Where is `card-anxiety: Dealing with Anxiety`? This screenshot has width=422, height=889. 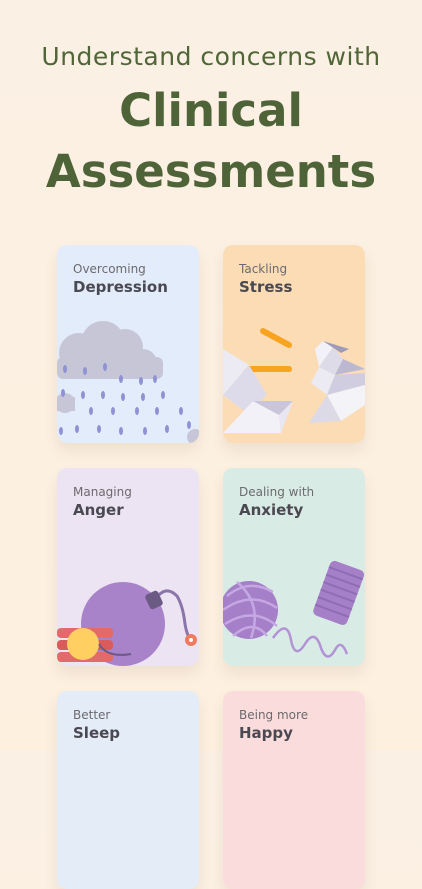 card-anxiety: Dealing with Anxiety is located at coordinates (294, 567).